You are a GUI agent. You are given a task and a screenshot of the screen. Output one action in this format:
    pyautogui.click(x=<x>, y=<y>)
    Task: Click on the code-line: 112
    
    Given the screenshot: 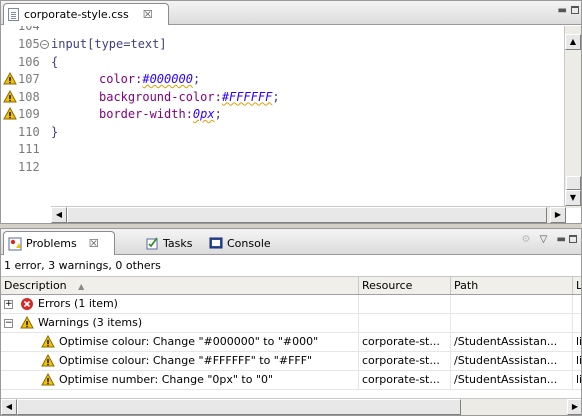 What is the action you would take?
    pyautogui.click(x=283, y=168)
    